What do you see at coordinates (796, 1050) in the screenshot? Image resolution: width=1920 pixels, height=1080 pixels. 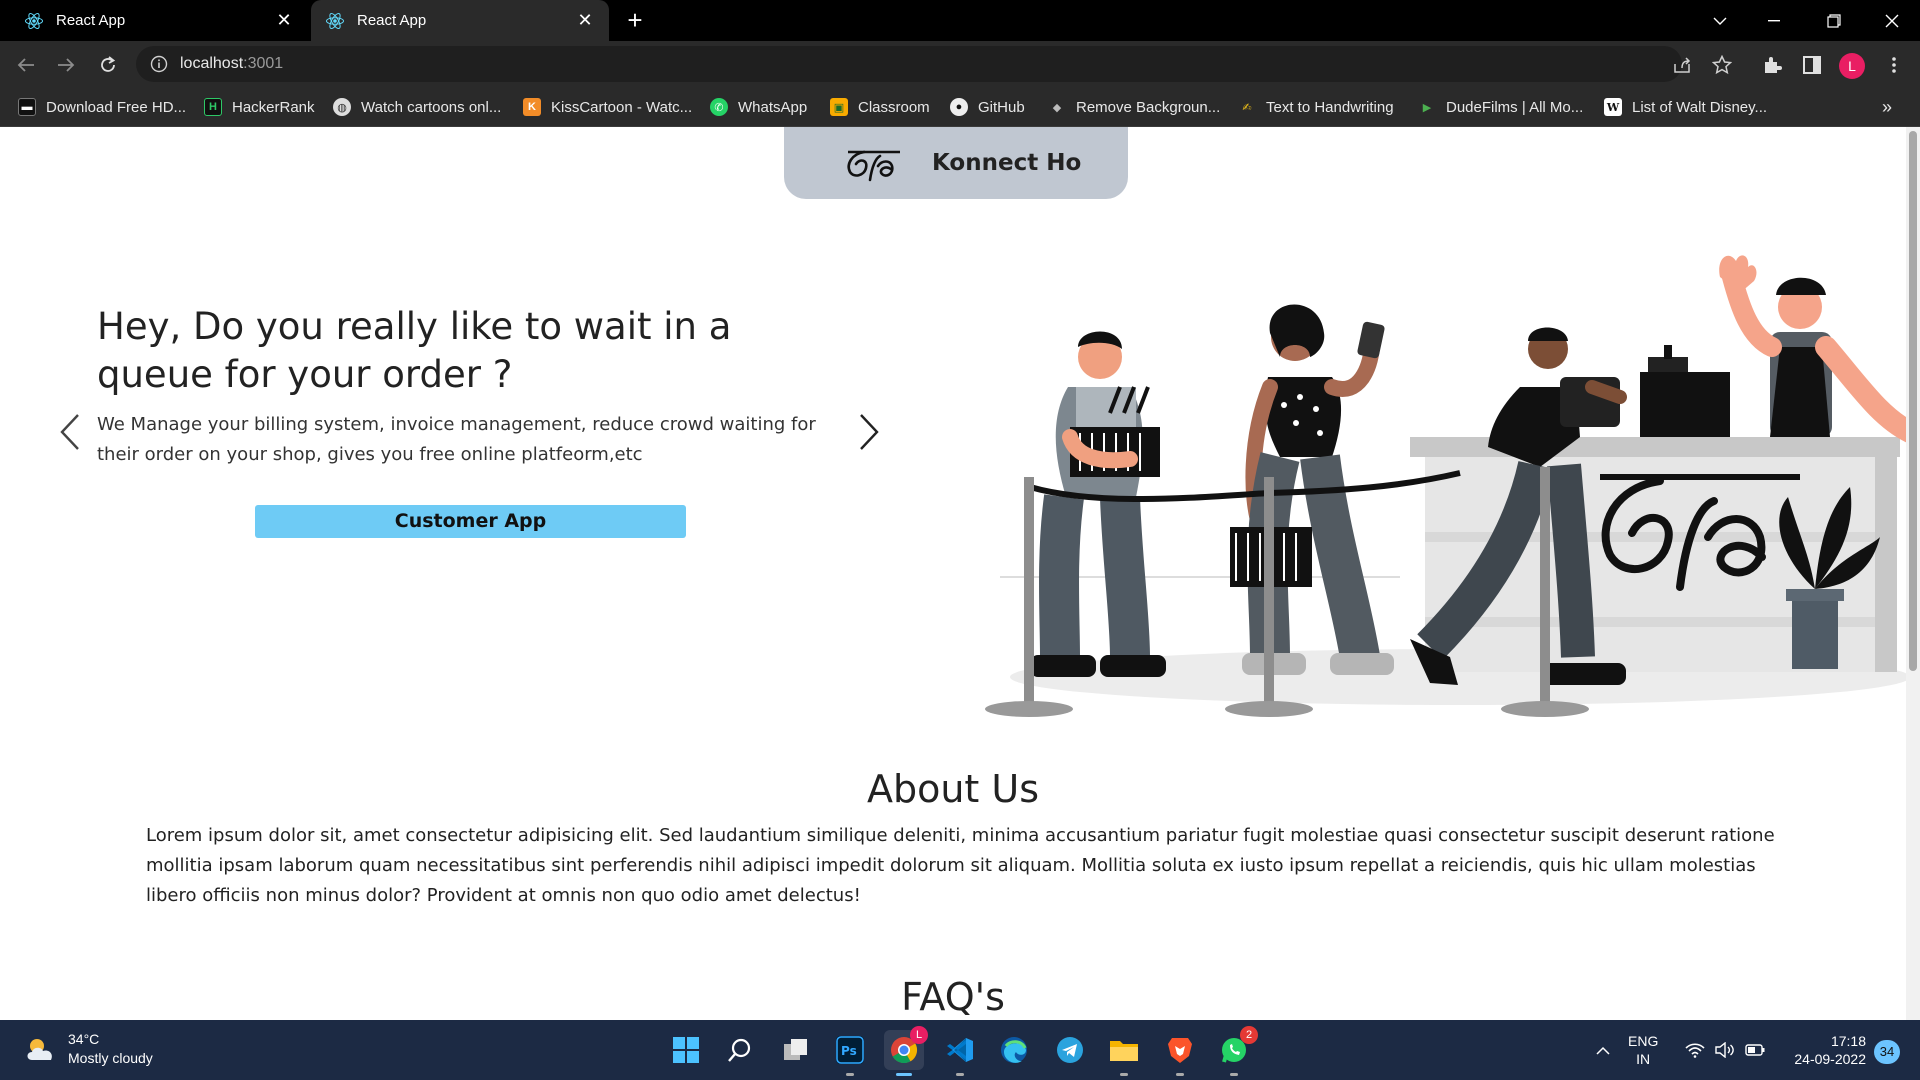 I see `task-view-icon` at bounding box center [796, 1050].